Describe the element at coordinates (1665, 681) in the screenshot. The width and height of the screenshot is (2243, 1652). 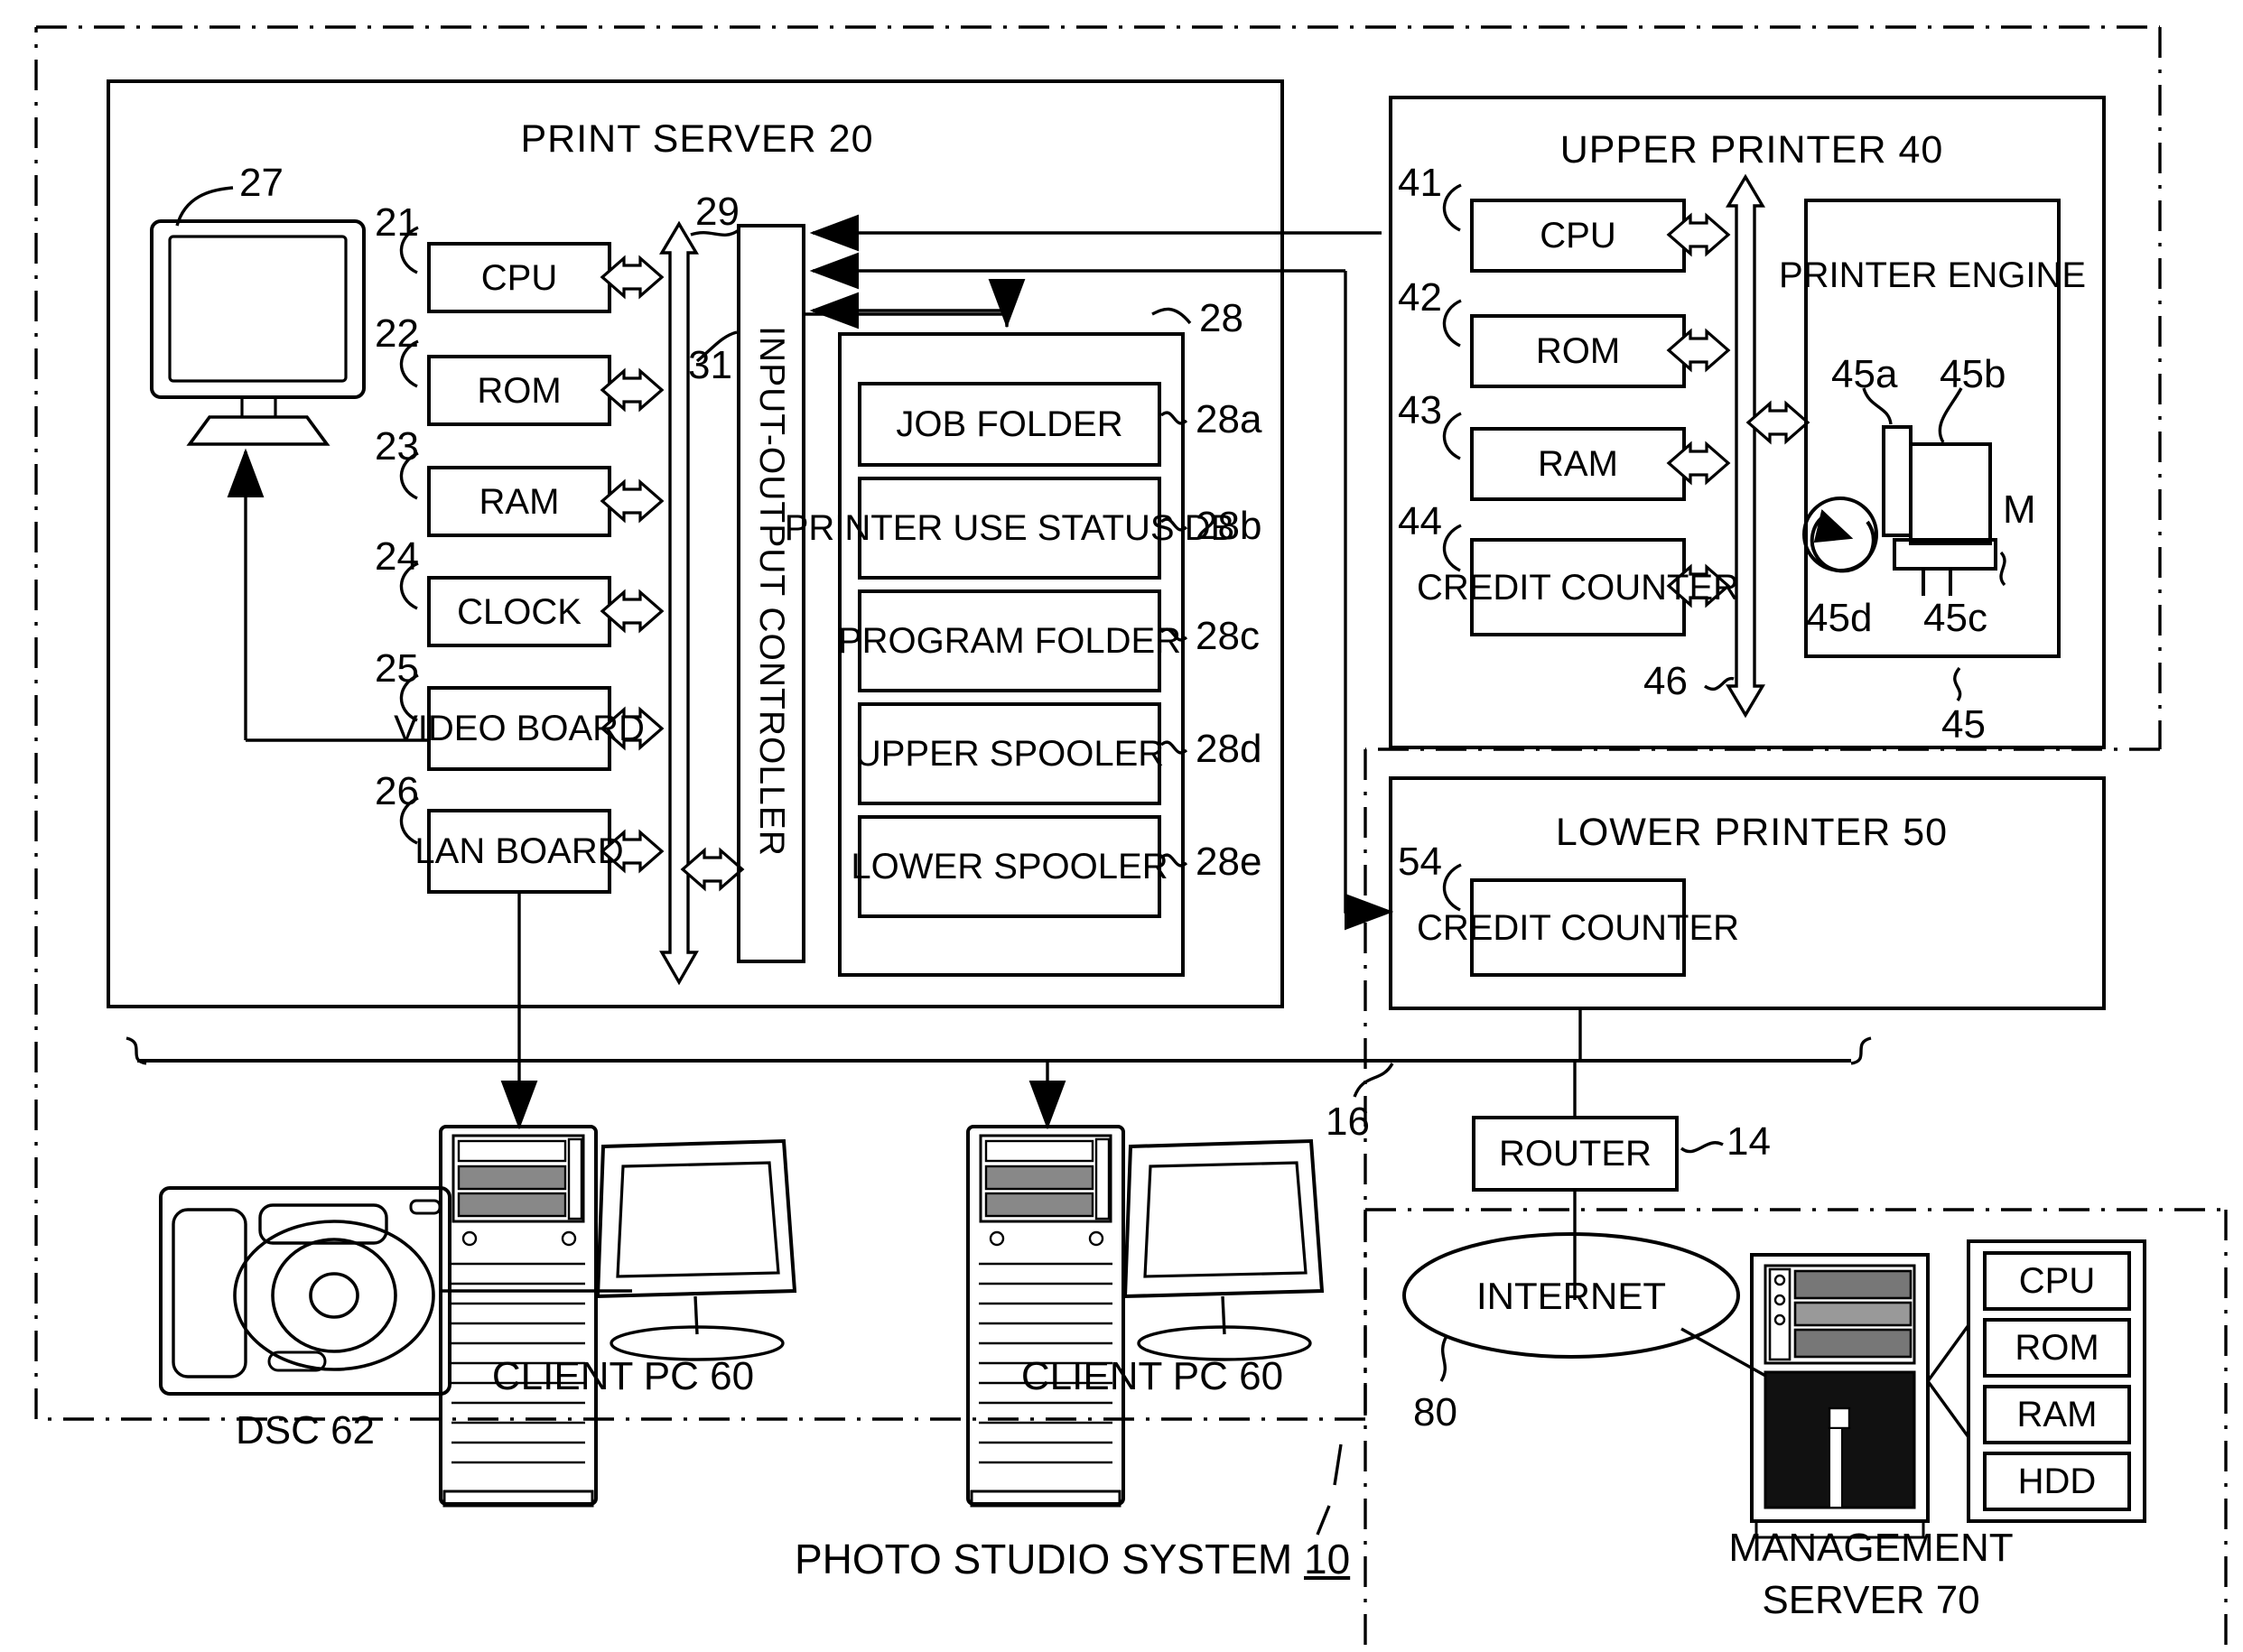
I see `upper-printer-bus-ref-46: 46` at that location.